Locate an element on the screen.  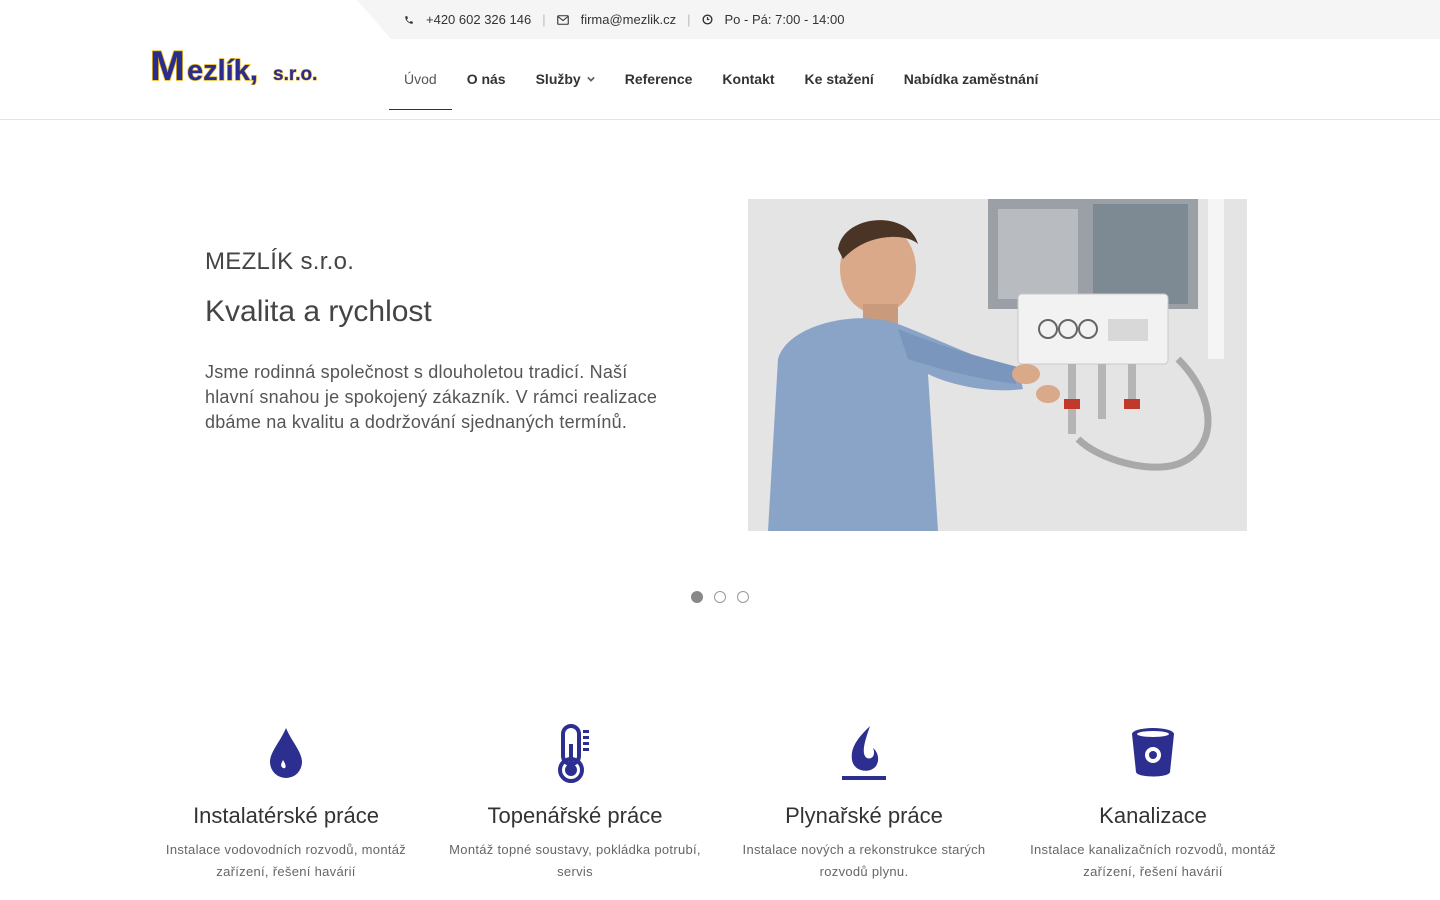
nav-label: Ke stažení is located at coordinates (839, 79).